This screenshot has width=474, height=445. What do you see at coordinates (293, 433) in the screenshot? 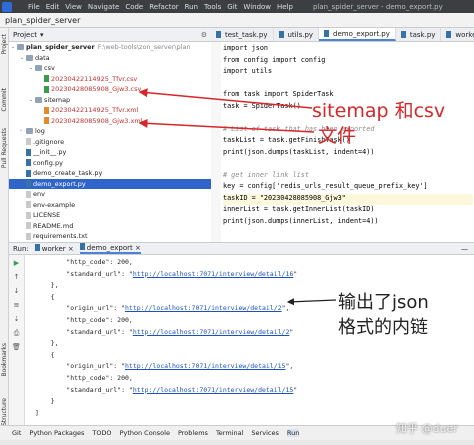
I see `bottom-tab-run: Run` at bounding box center [293, 433].